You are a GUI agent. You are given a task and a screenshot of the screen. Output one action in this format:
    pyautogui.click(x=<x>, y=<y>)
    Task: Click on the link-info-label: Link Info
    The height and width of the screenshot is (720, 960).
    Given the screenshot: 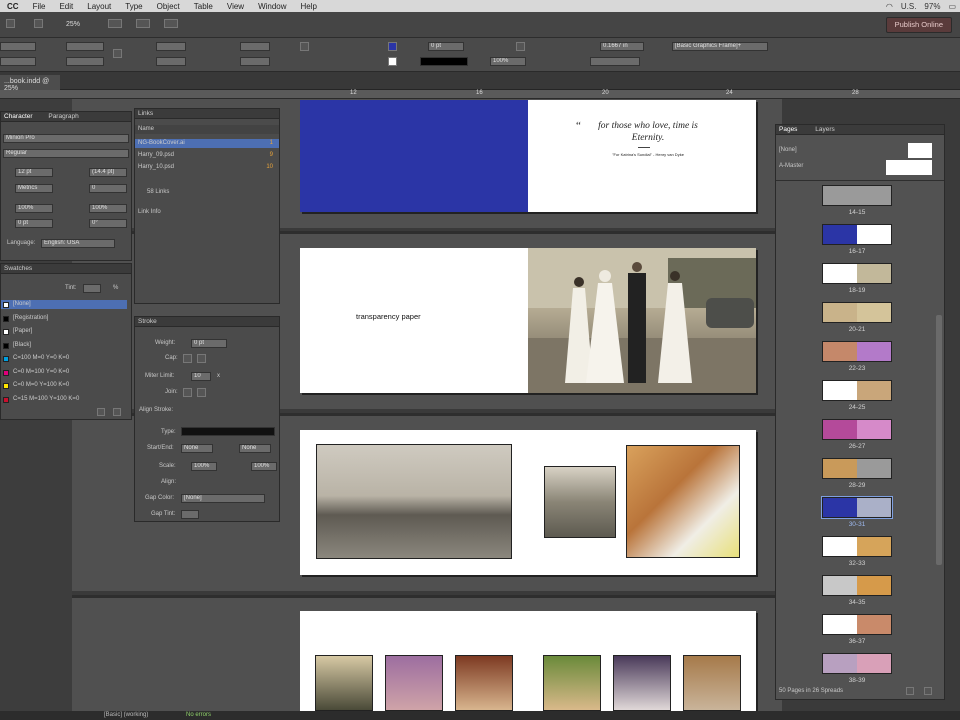 What is the action you would take?
    pyautogui.click(x=149, y=212)
    